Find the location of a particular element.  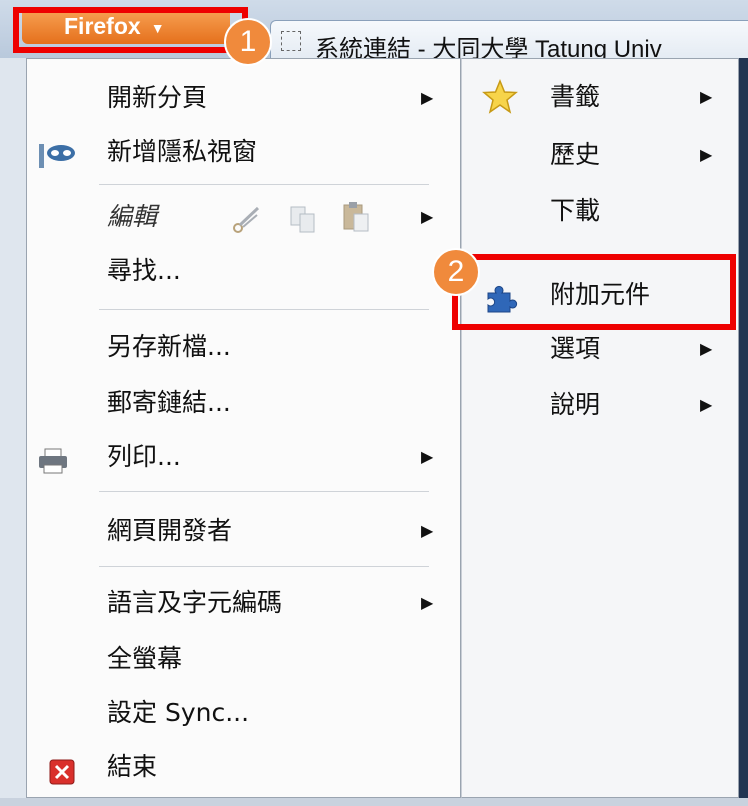

menu-item-label: 書籤 is located at coordinates (575, 96).